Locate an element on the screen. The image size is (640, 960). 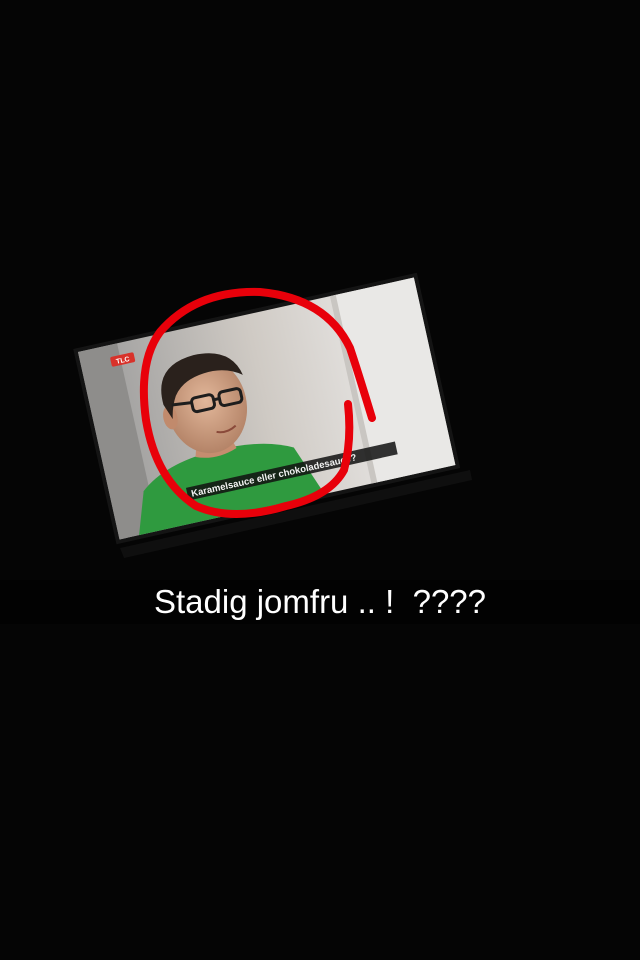
caption-bar: Stadig jomfru .. ! ???? is located at coordinates (320, 602).